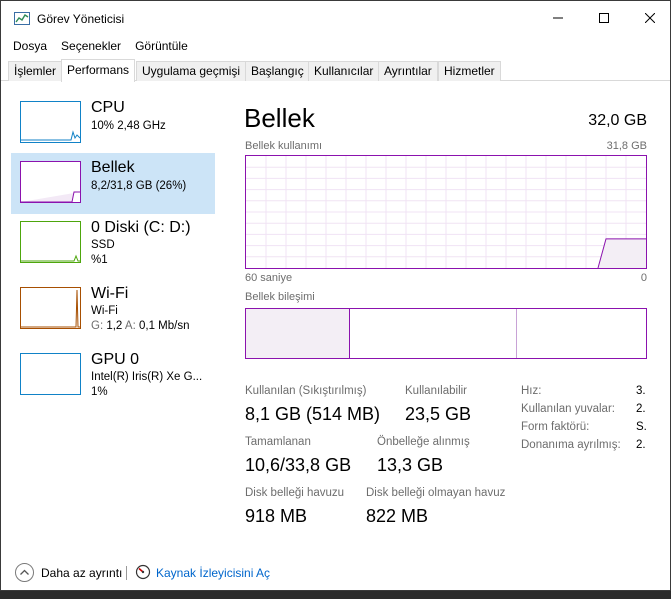 This screenshot has height=599, width=671. Describe the element at coordinates (35, 71) in the screenshot. I see `tab-processes: İşlemler` at that location.